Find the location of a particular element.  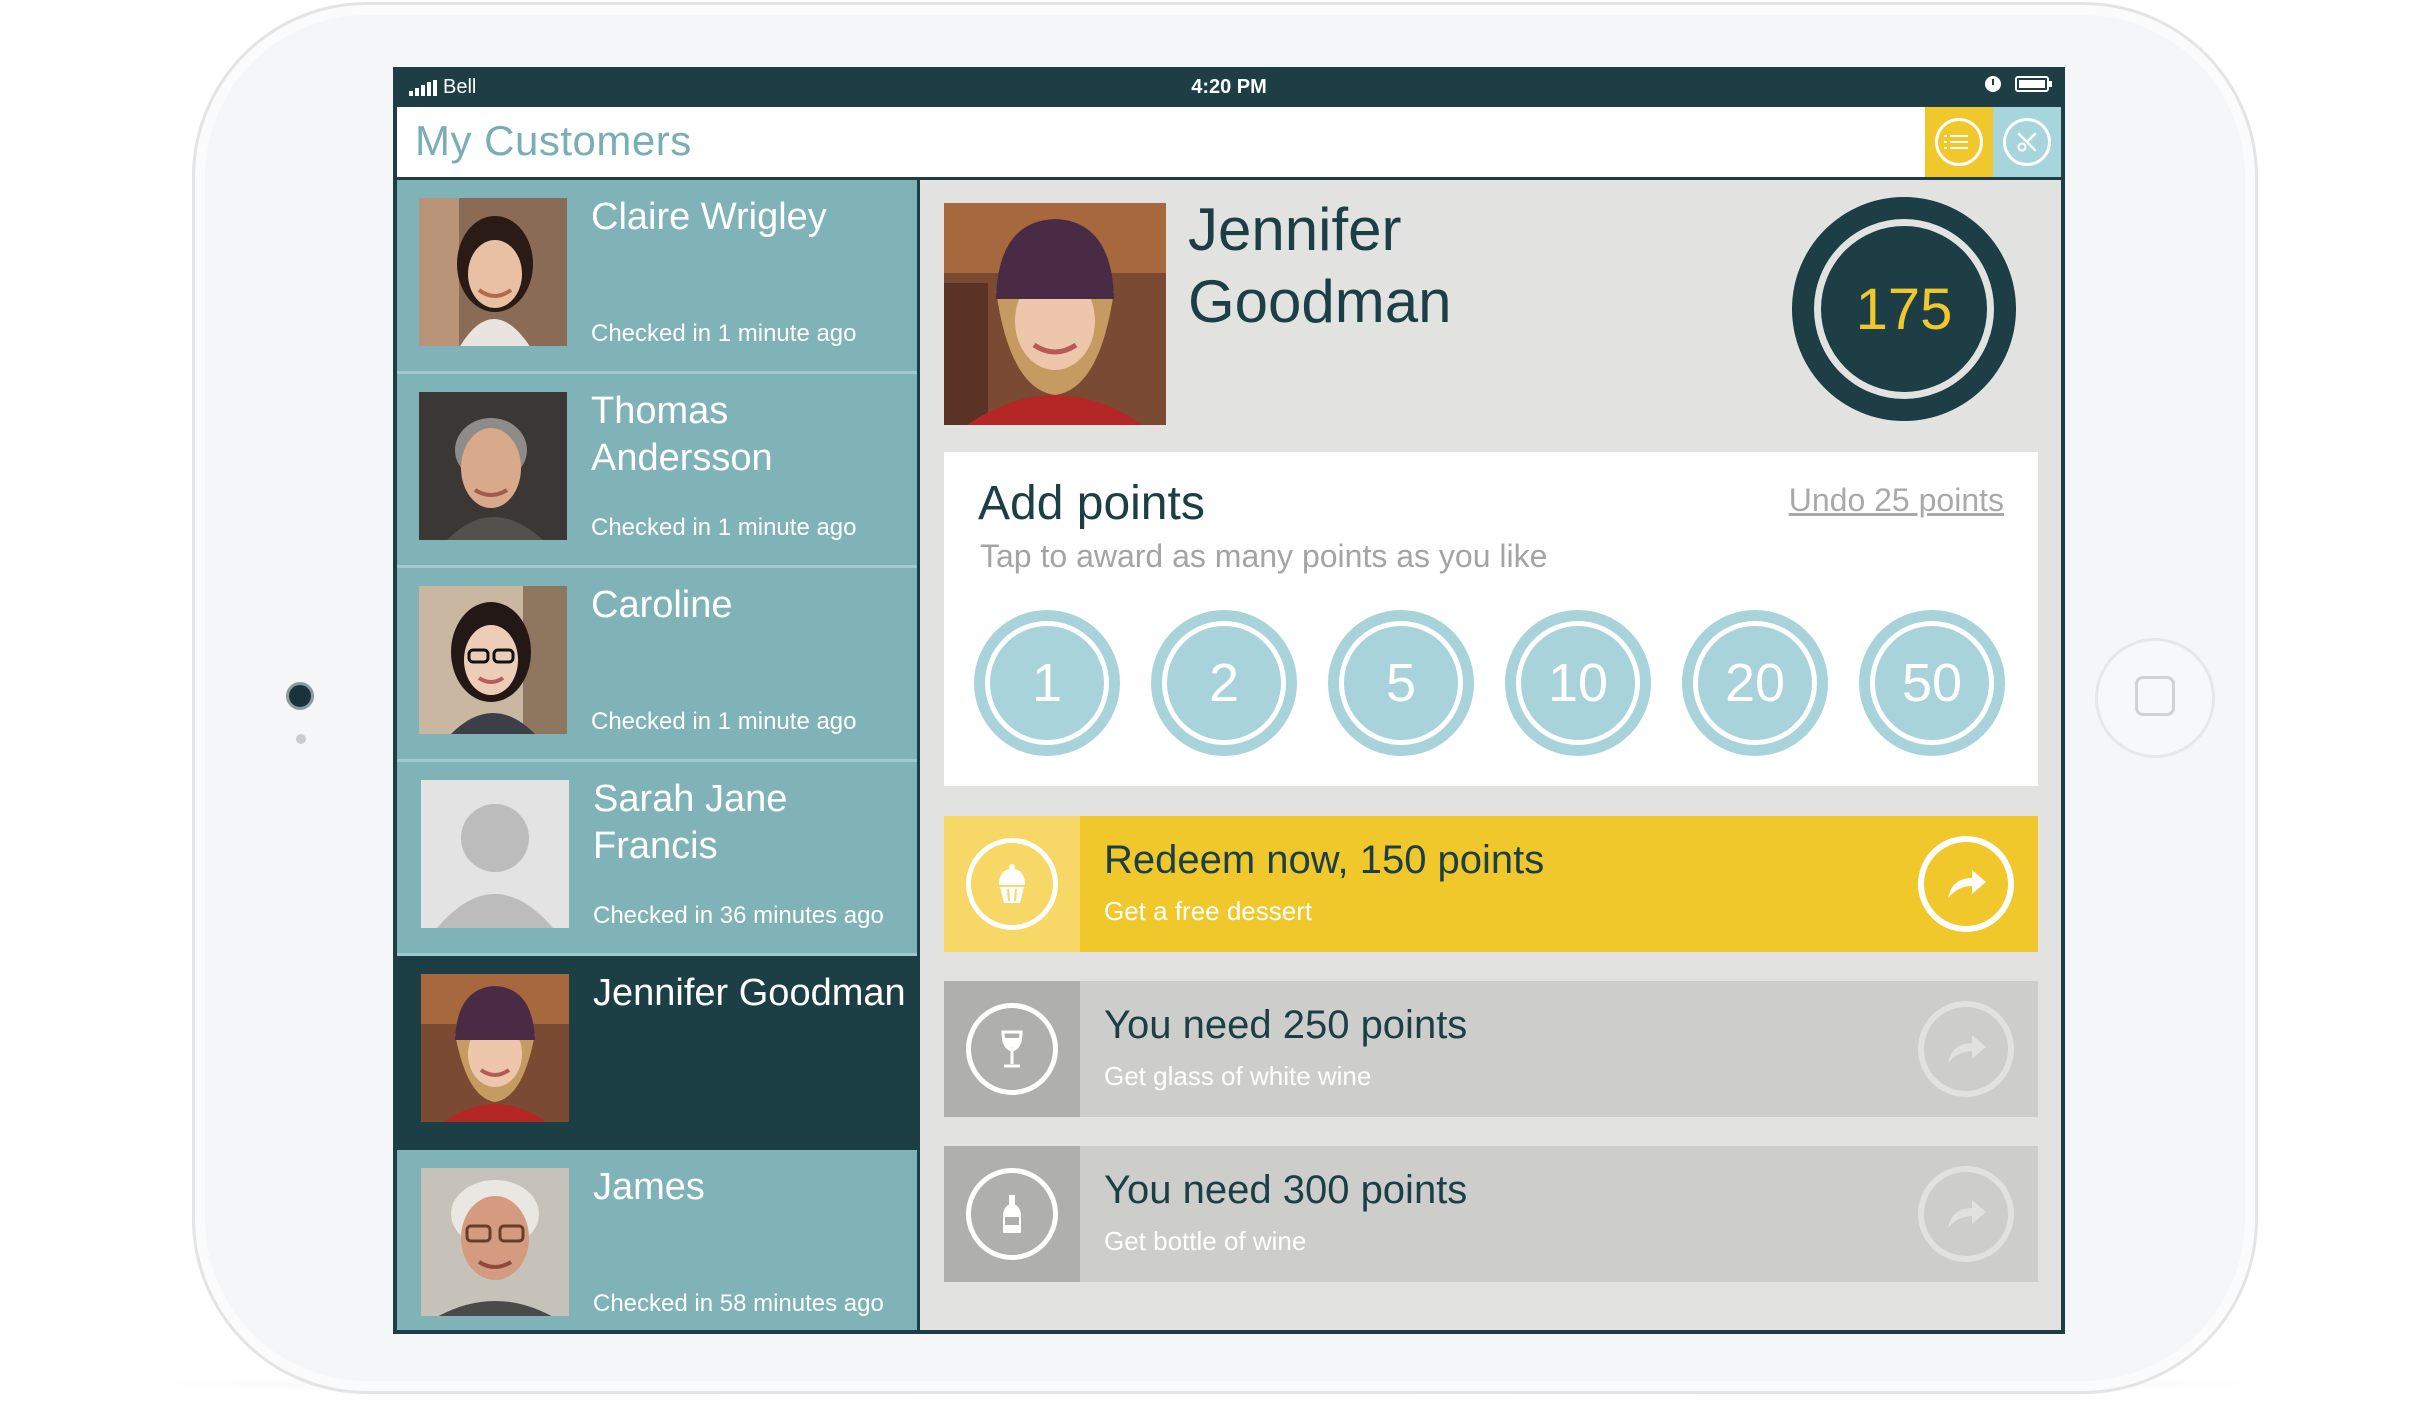

undo-points-link: Undo 25 points is located at coordinates (1896, 500).